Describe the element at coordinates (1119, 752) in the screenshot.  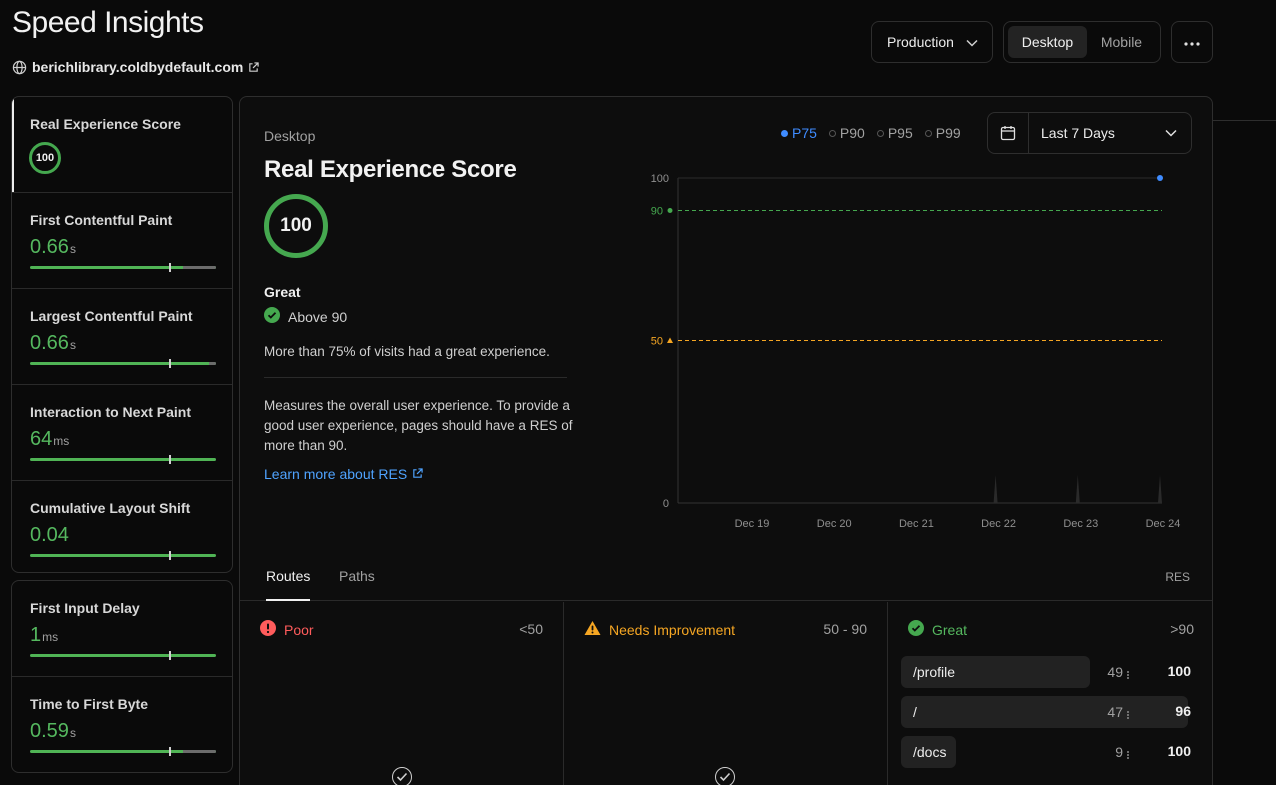
I see `visit-count: 9` at that location.